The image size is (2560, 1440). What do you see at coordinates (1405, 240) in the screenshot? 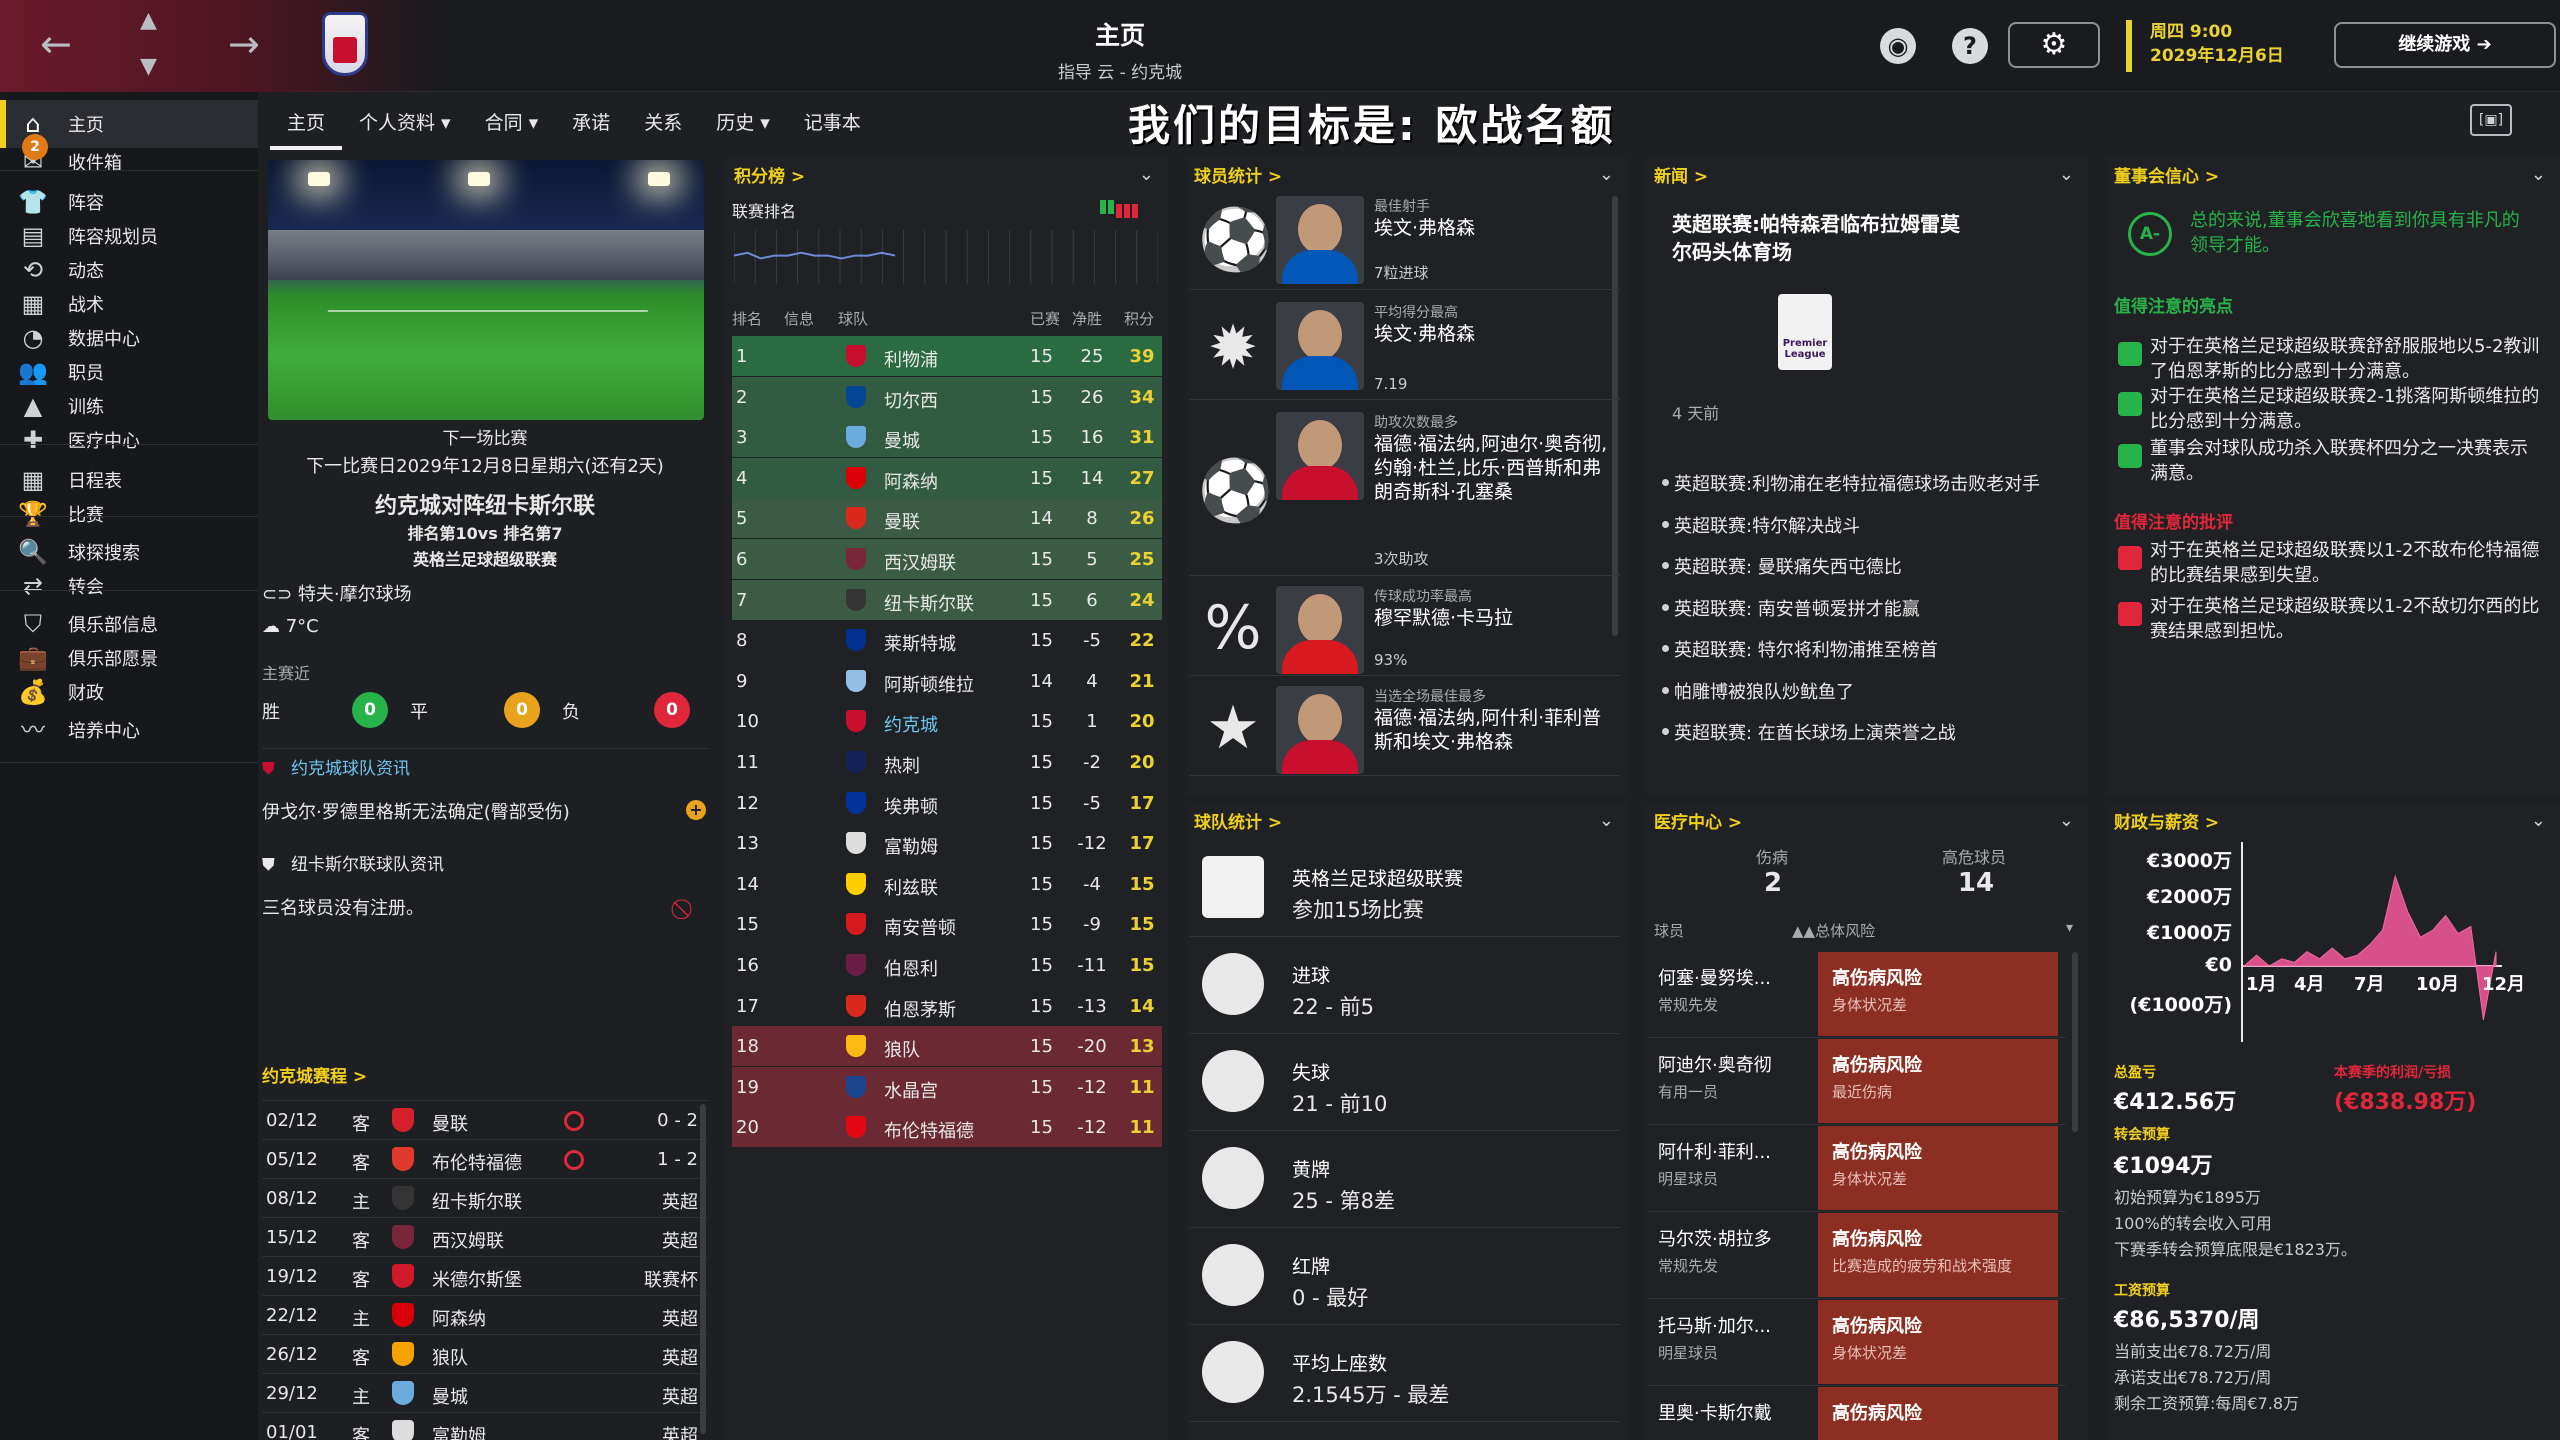
I see `player-stat-item: ⚽ 最佳射手 埃文·弗格森 7粒进球` at bounding box center [1405, 240].